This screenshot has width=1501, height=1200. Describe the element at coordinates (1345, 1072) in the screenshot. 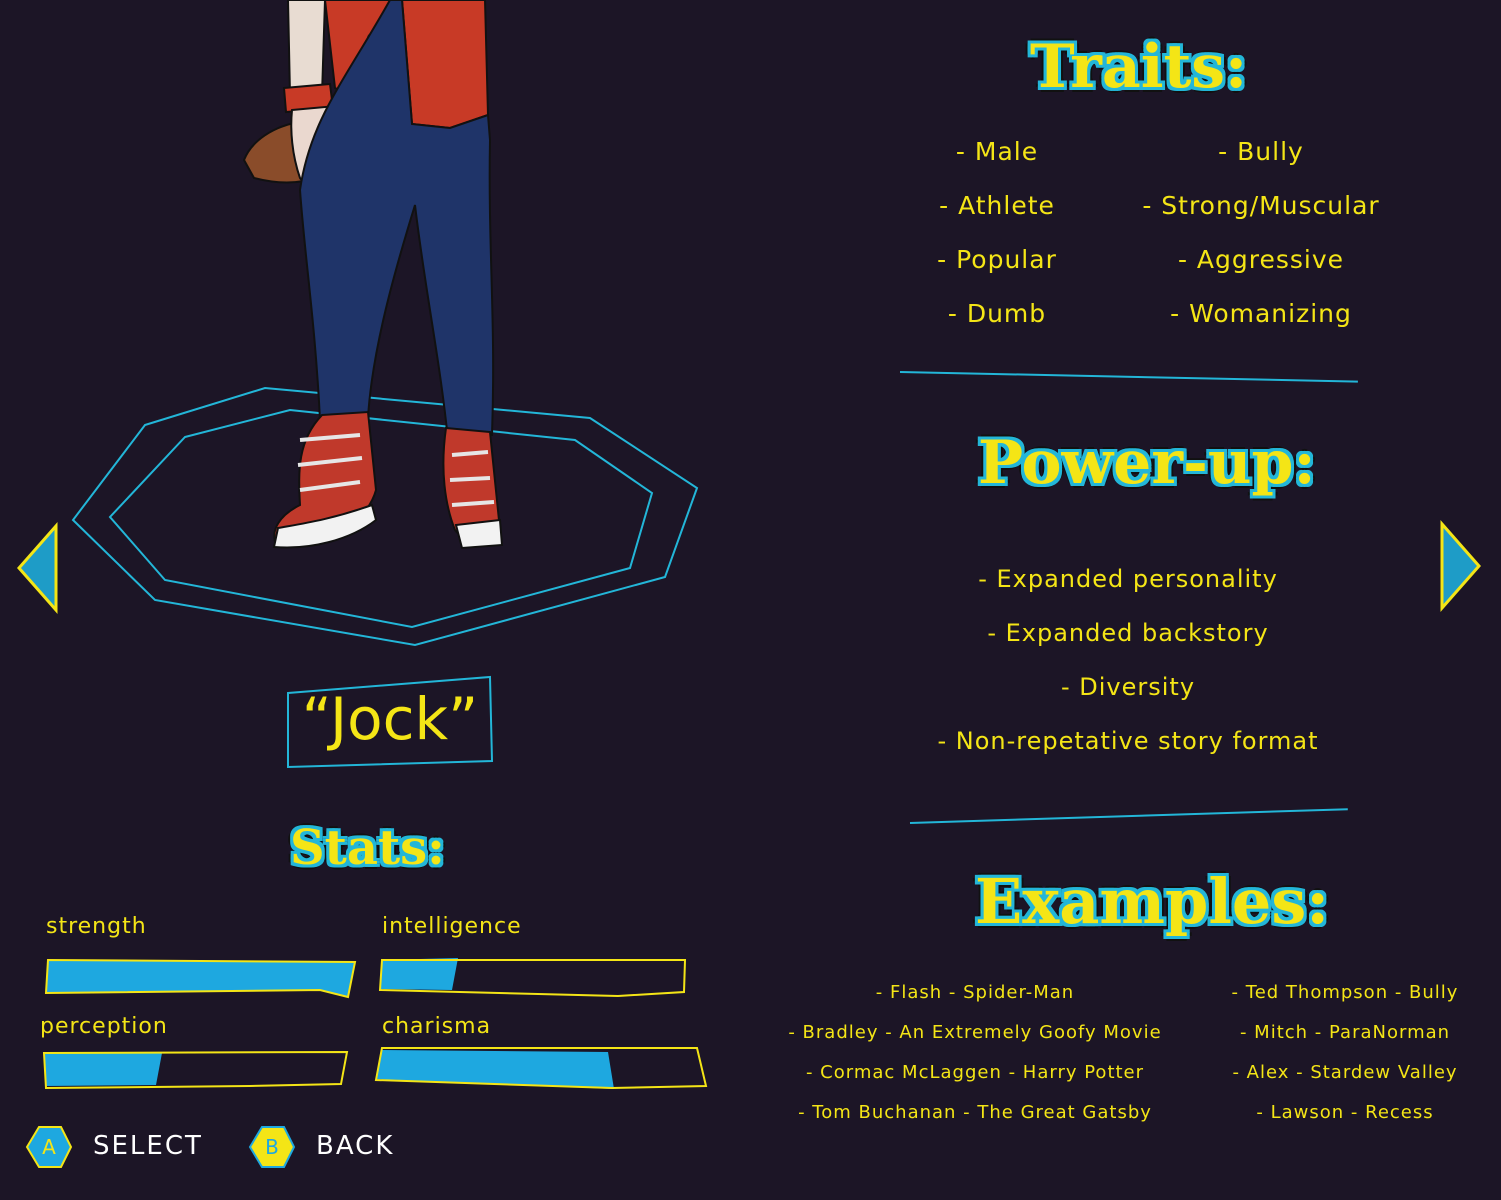

I see `example-right-3: - Alex - Stardew Valley` at that location.